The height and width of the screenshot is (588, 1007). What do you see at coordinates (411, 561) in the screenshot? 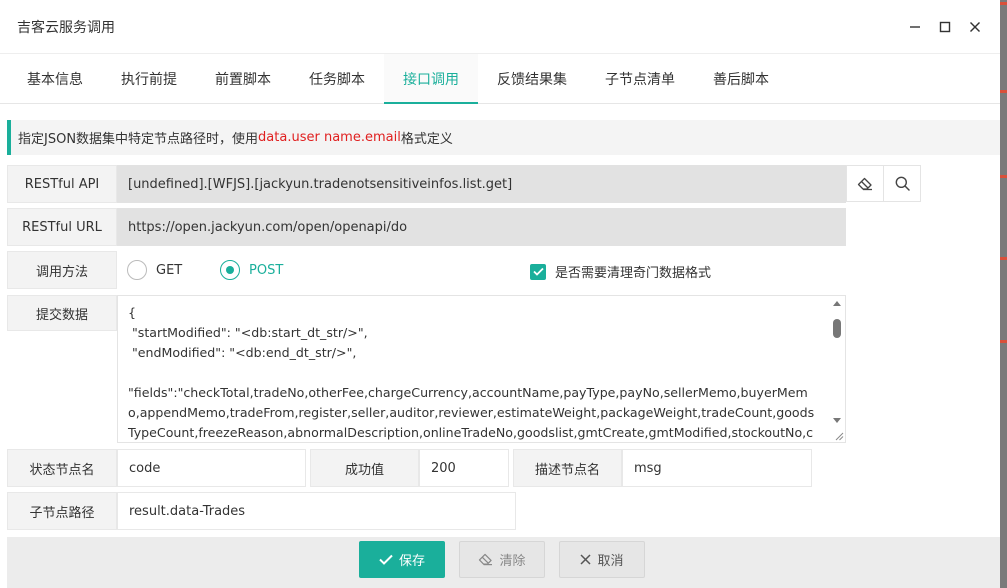
I see `save-label: 保存` at bounding box center [411, 561].